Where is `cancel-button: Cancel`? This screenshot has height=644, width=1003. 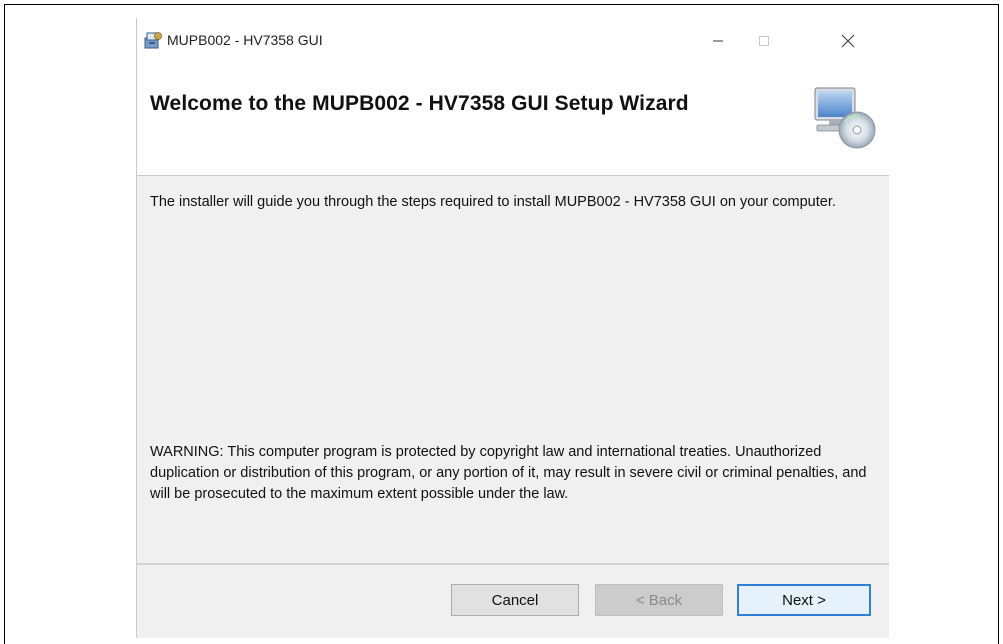 cancel-button: Cancel is located at coordinates (515, 600).